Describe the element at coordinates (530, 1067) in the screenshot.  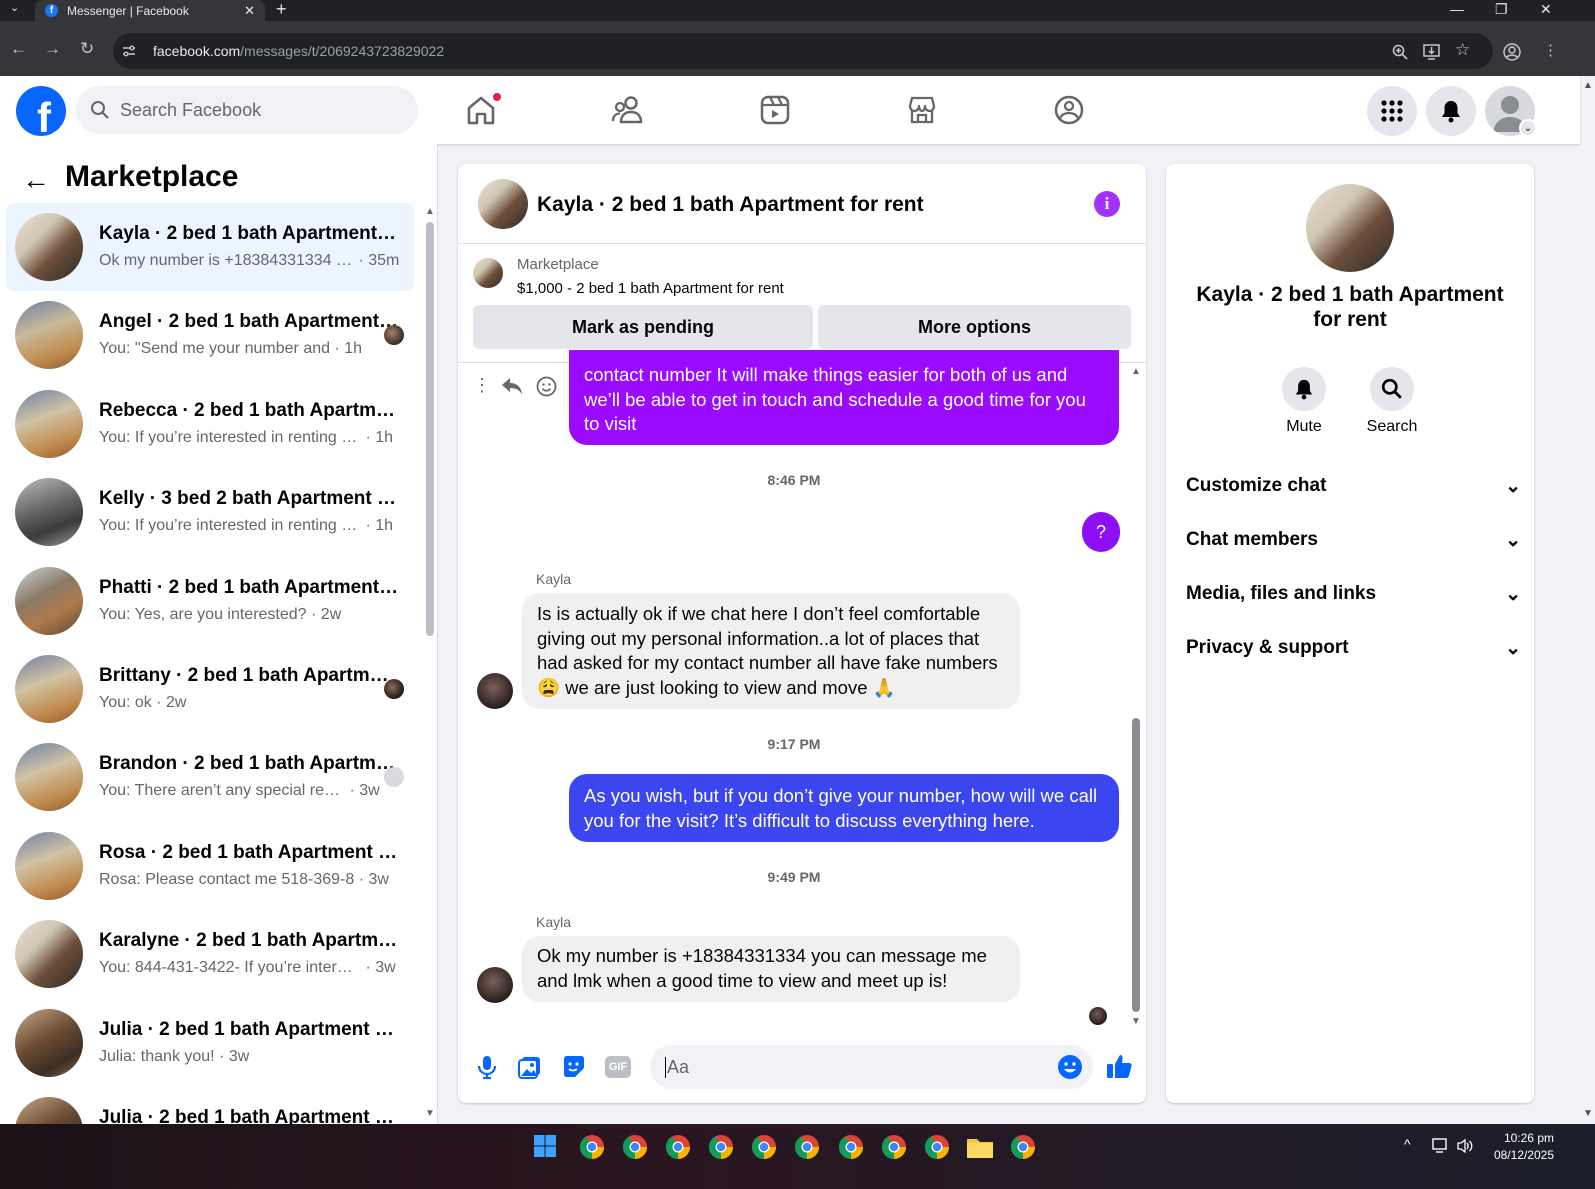
I see `photo-icon` at that location.